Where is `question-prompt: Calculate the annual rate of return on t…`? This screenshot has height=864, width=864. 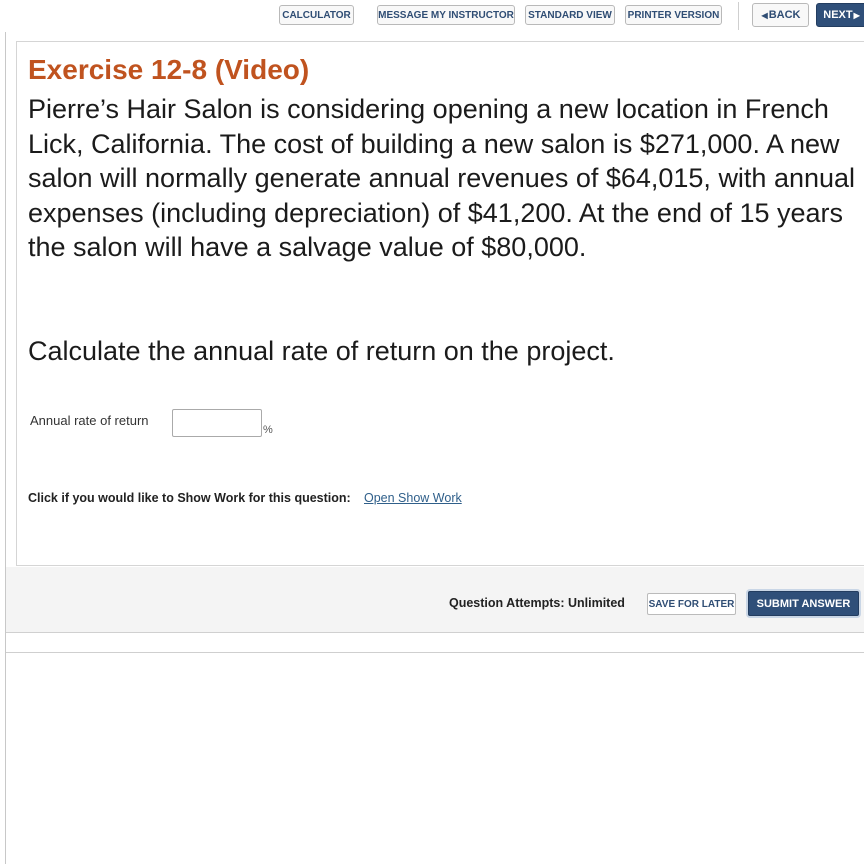
question-prompt: Calculate the annual rate of return on t… is located at coordinates (321, 351).